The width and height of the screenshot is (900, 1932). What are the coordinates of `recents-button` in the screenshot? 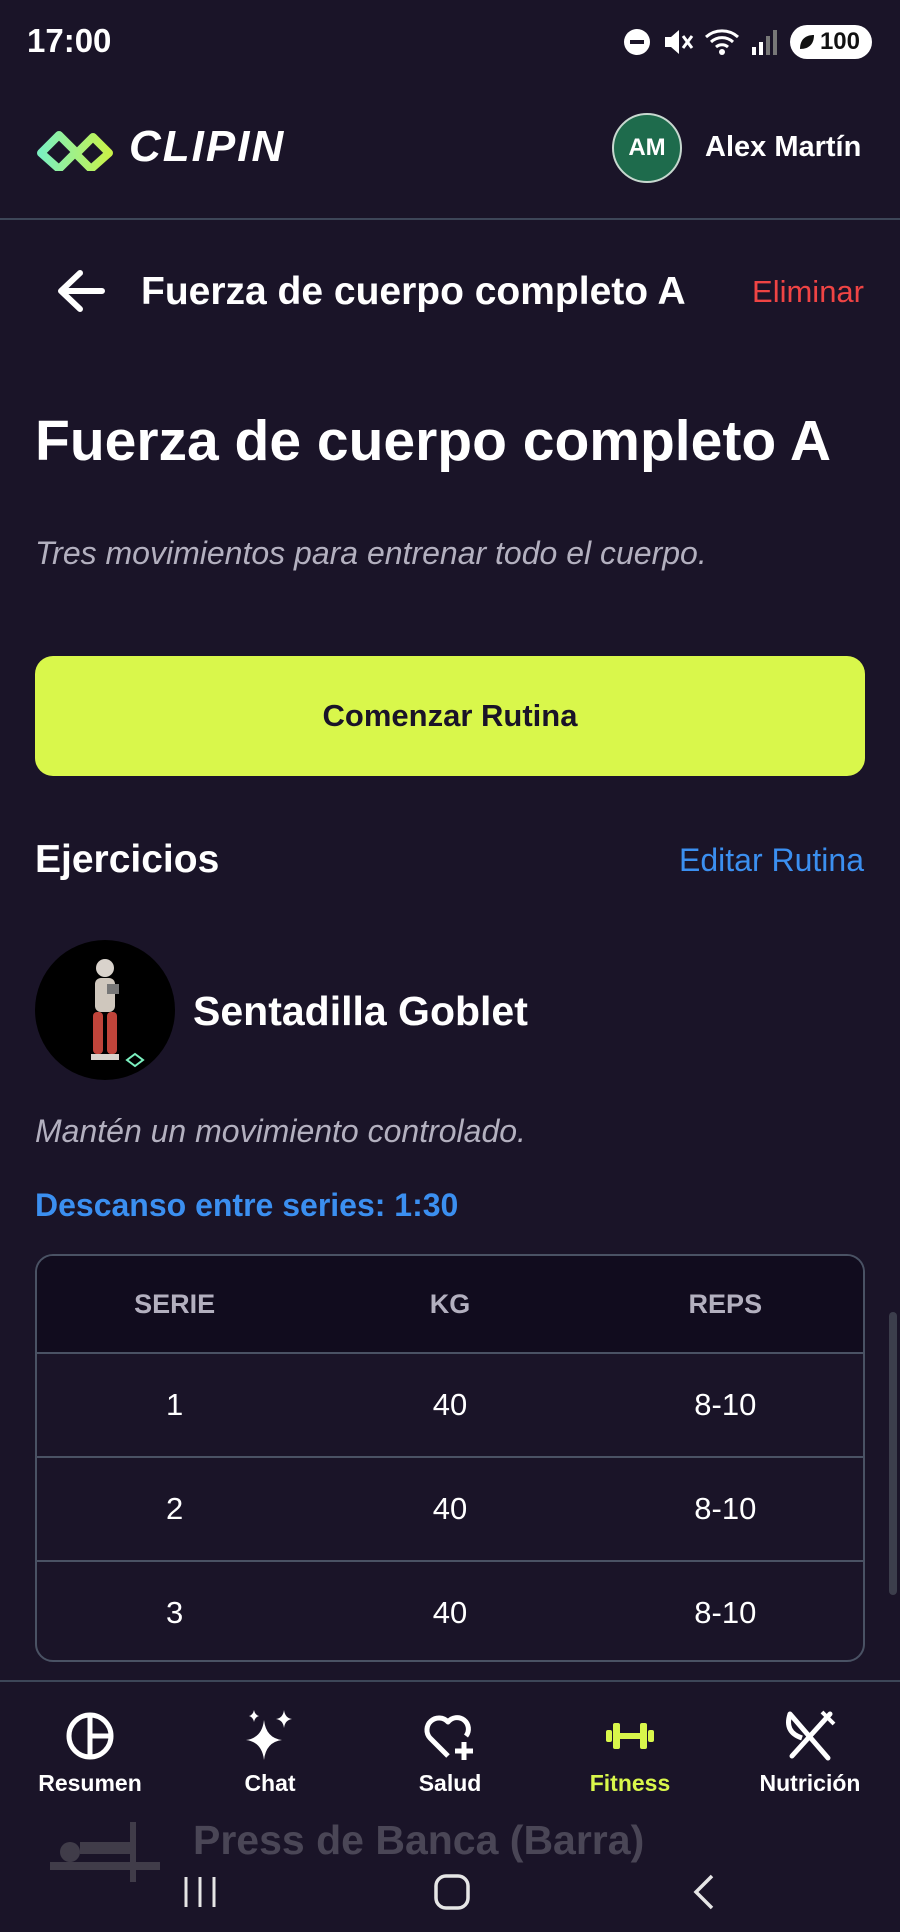 It's located at (200, 1892).